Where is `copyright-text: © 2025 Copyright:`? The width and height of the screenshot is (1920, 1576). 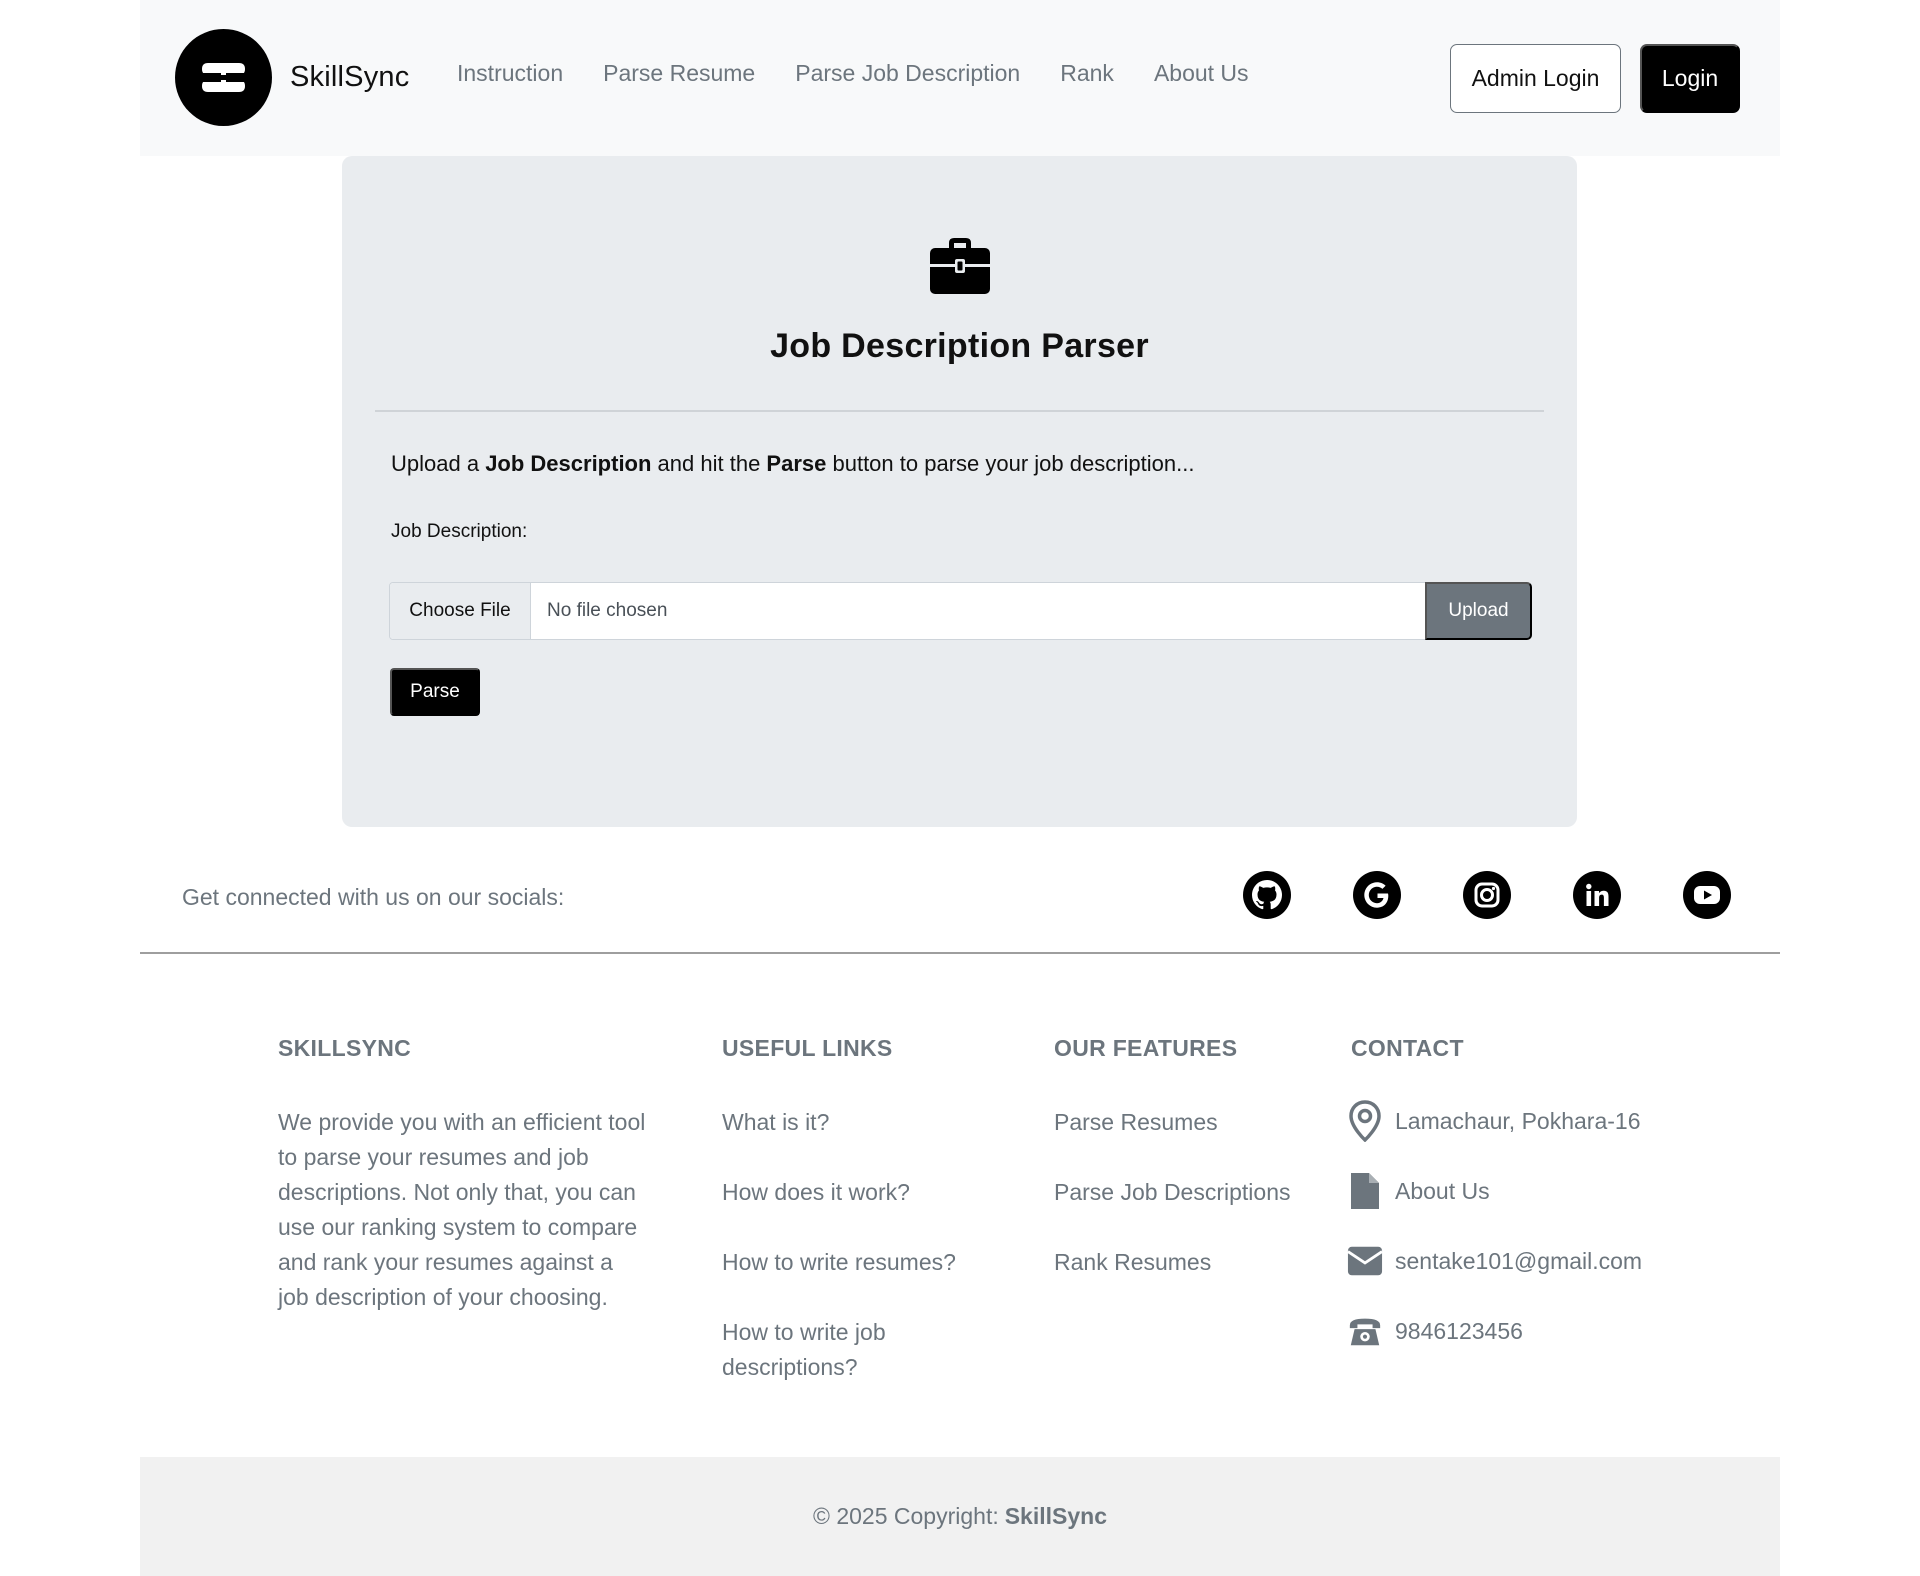
copyright-text: © 2025 Copyright: is located at coordinates (906, 1516).